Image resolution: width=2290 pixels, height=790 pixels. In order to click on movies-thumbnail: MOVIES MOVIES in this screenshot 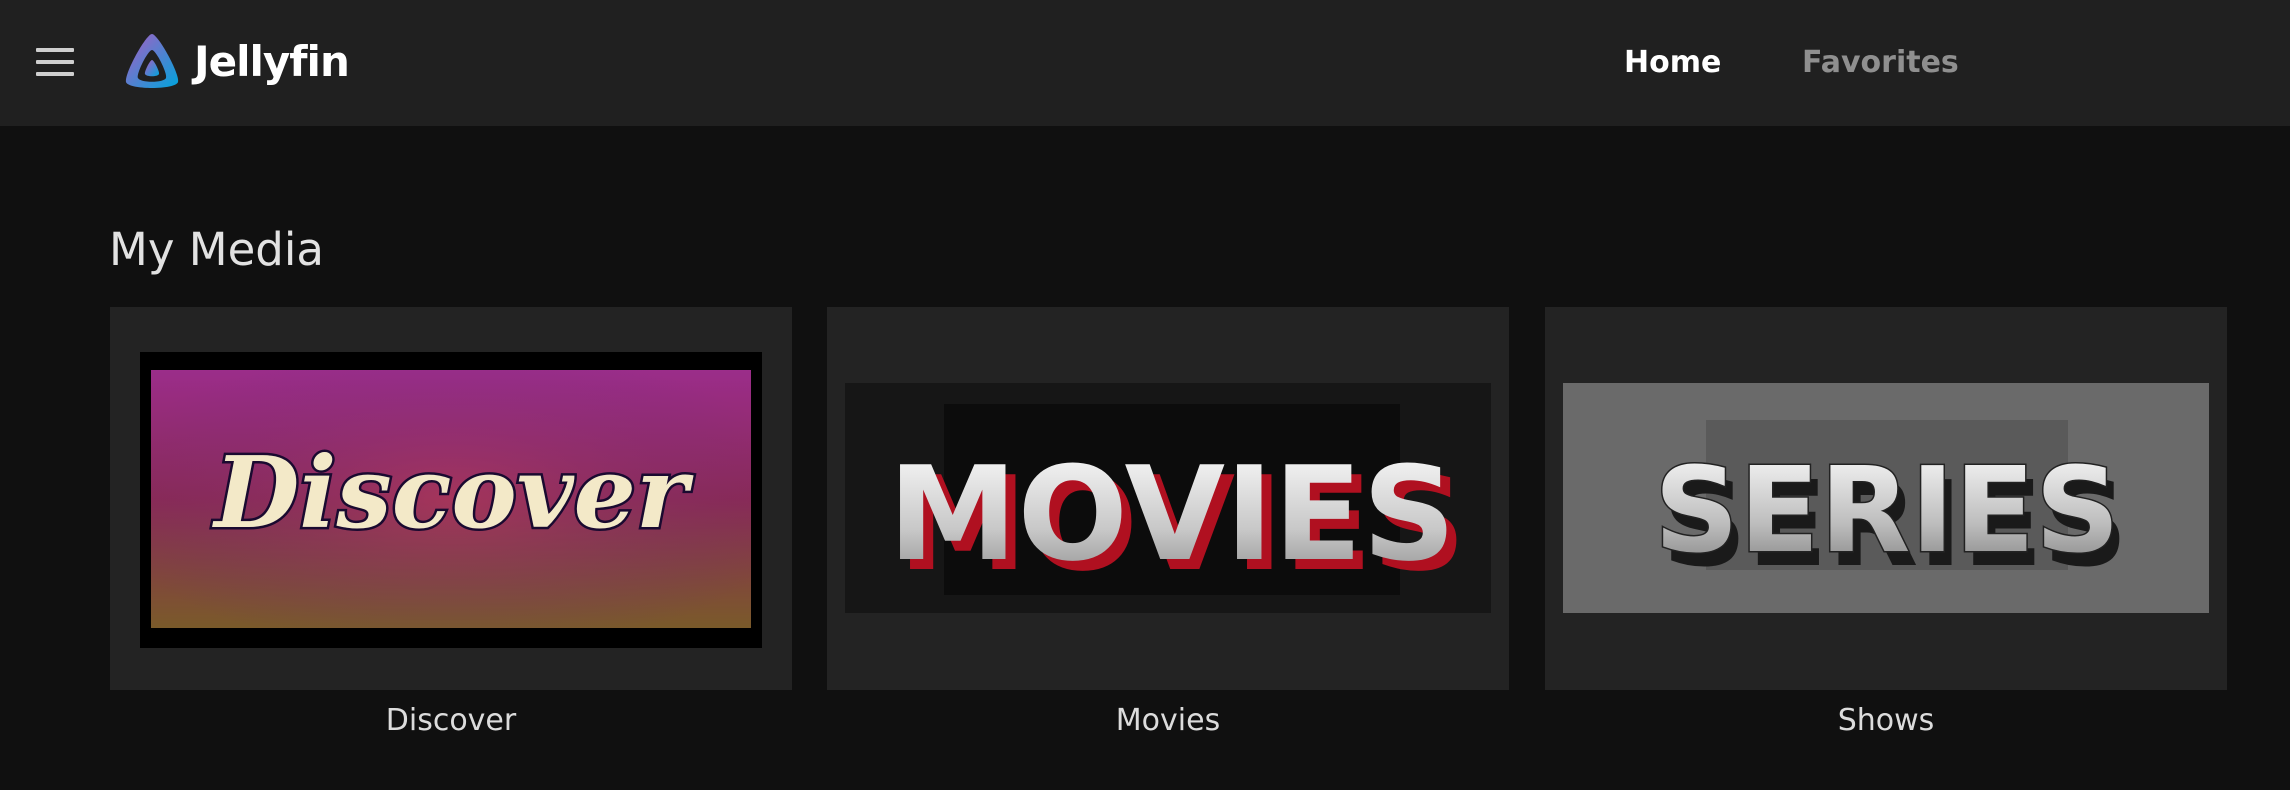, I will do `click(1168, 498)`.